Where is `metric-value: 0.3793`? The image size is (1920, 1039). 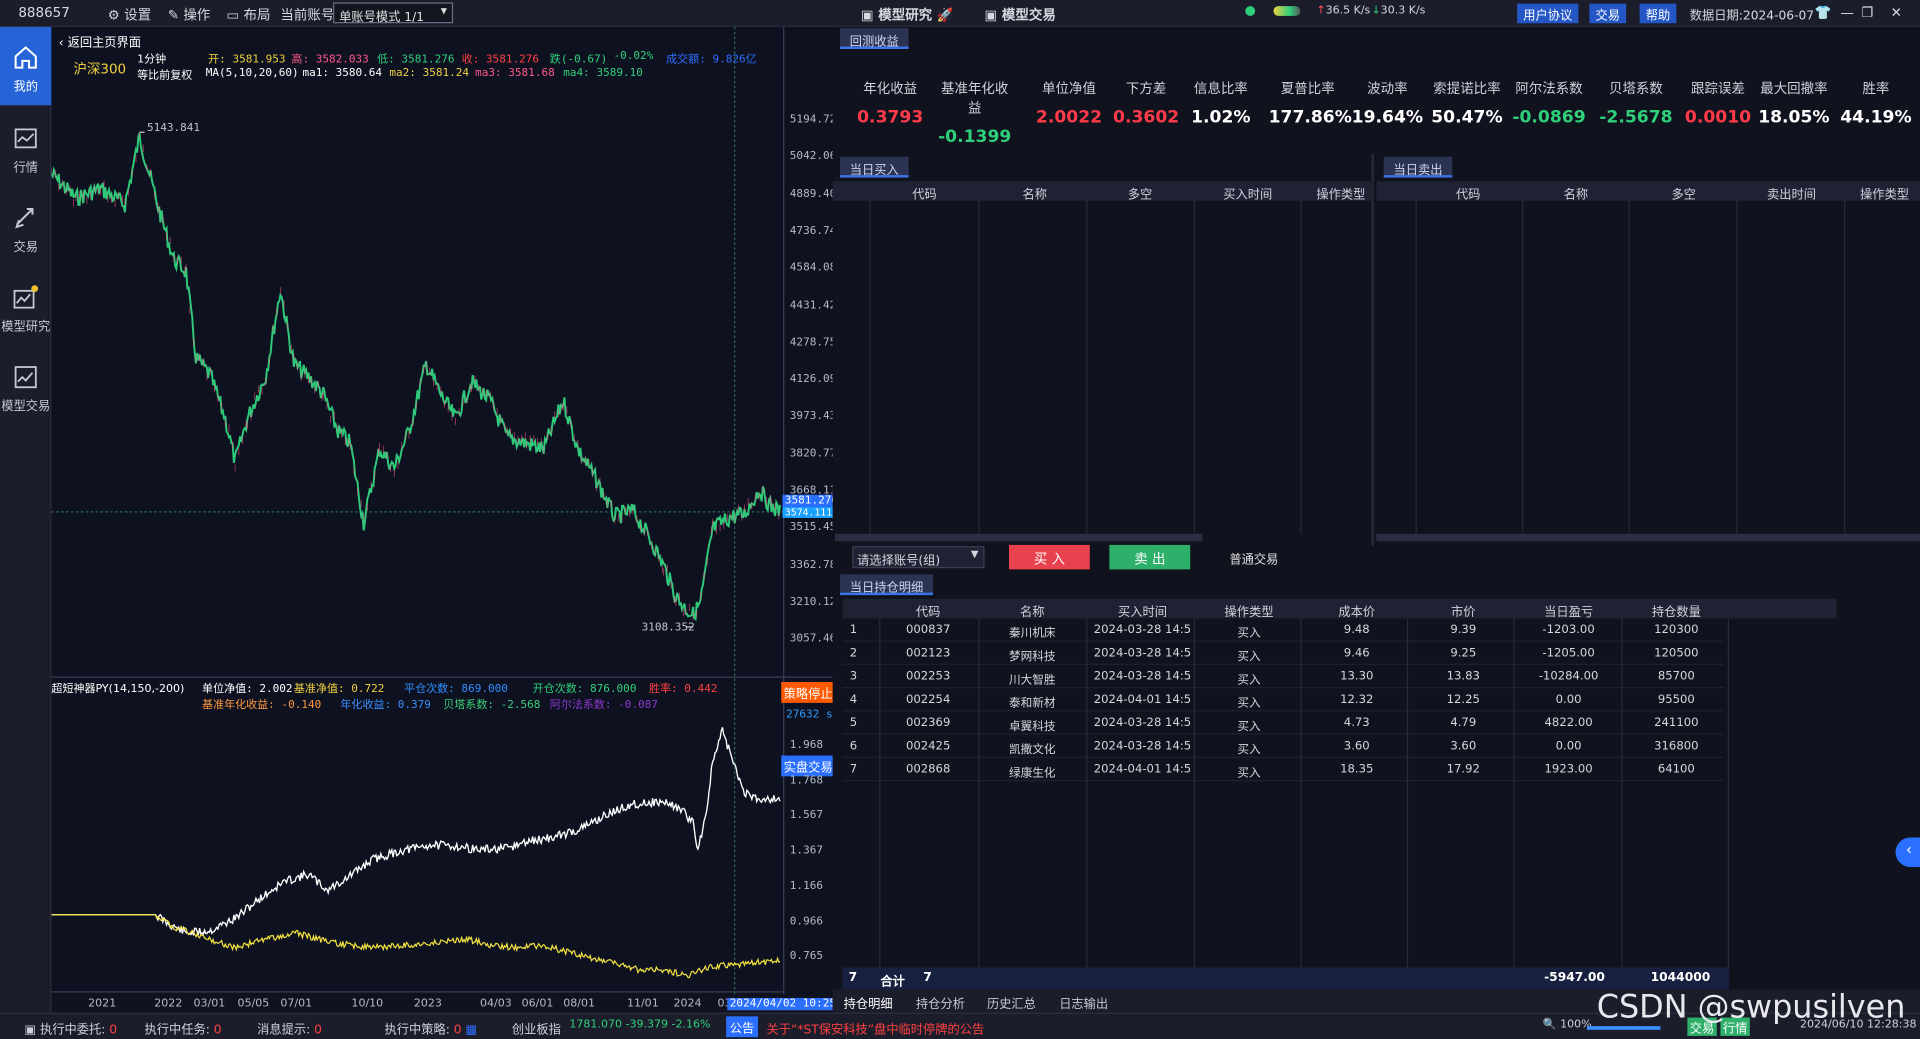
metric-value: 0.3793 is located at coordinates (890, 117).